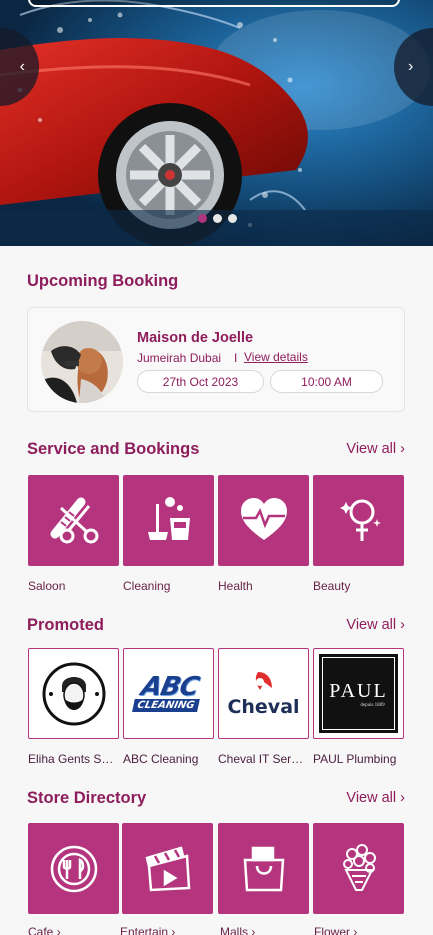  Describe the element at coordinates (375, 798) in the screenshot. I see `directory-view-all-link: View all ›` at that location.